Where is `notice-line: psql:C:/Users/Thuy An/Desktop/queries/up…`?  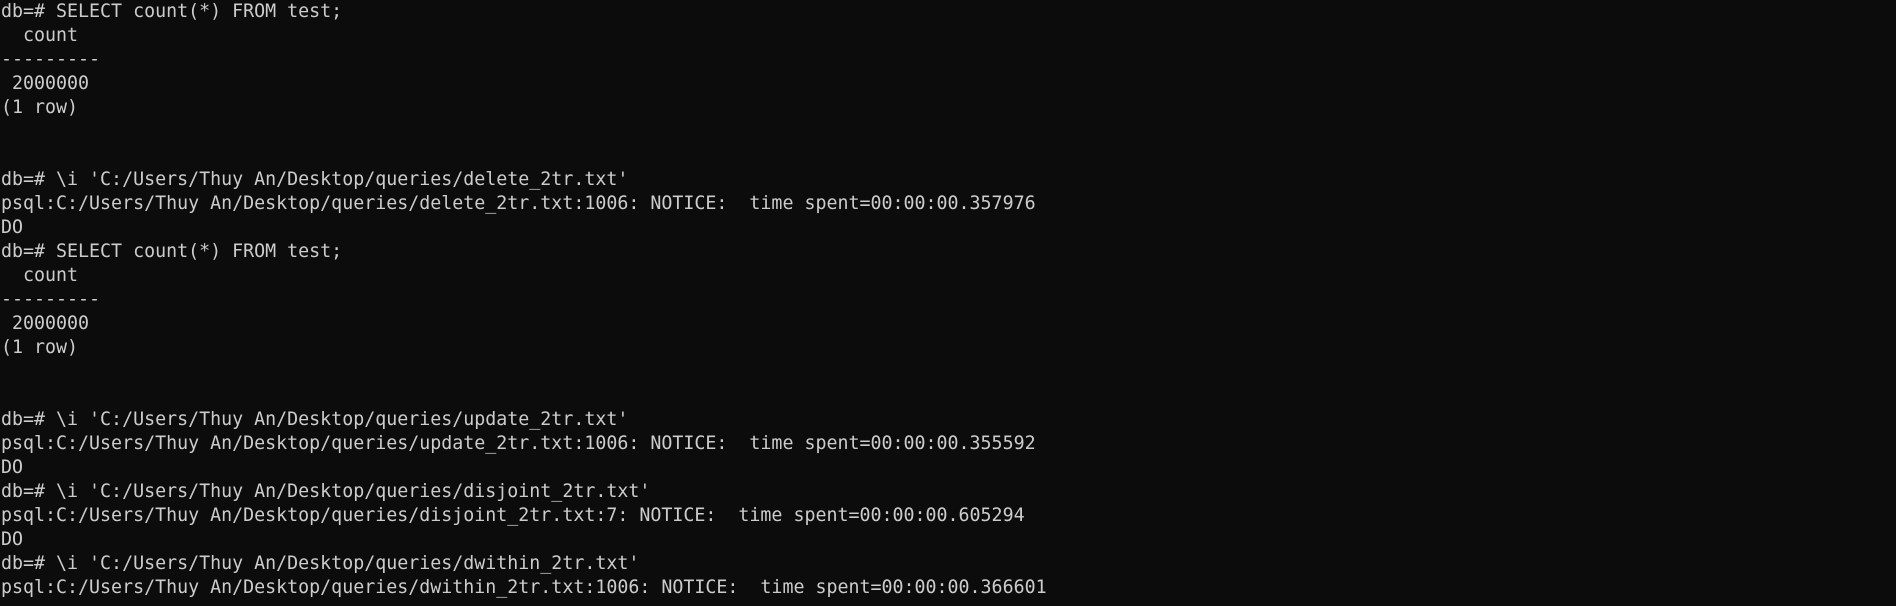
notice-line: psql:C:/Users/Thuy An/Desktop/queries/up… is located at coordinates (518, 443).